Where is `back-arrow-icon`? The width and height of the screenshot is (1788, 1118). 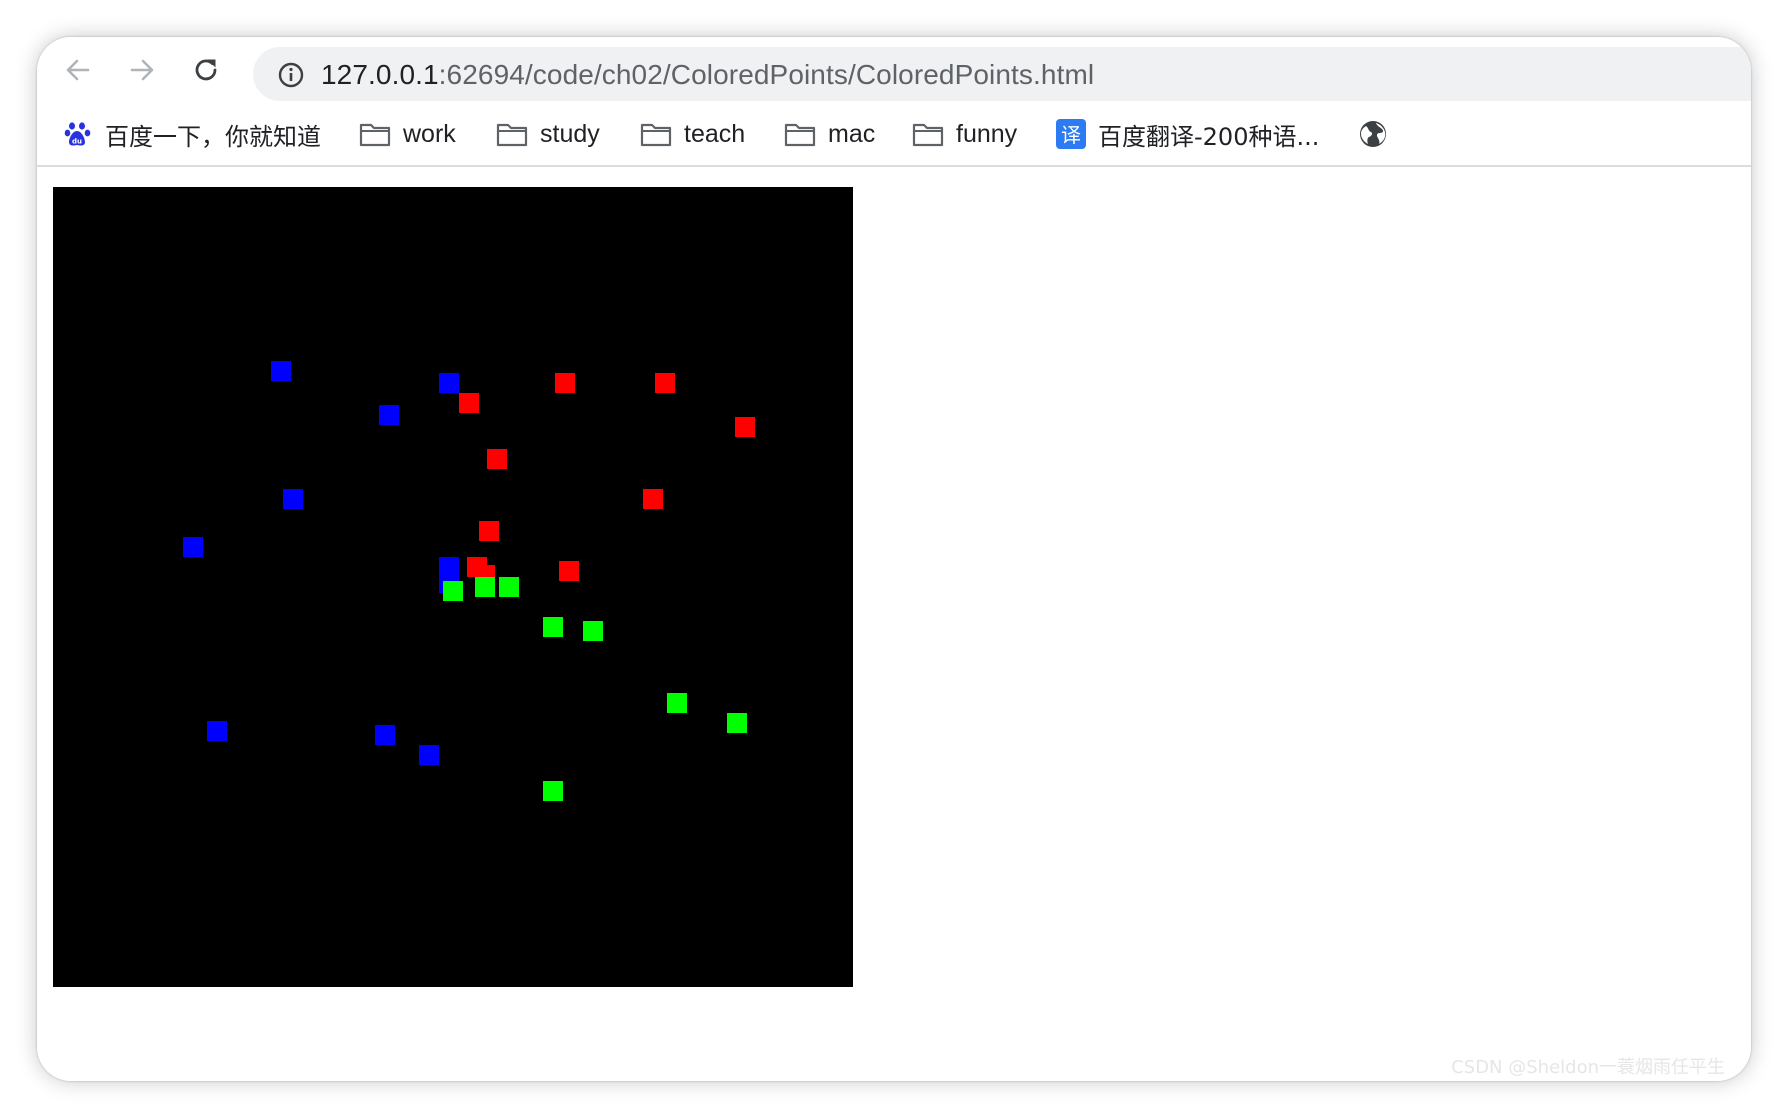
back-arrow-icon is located at coordinates (78, 70).